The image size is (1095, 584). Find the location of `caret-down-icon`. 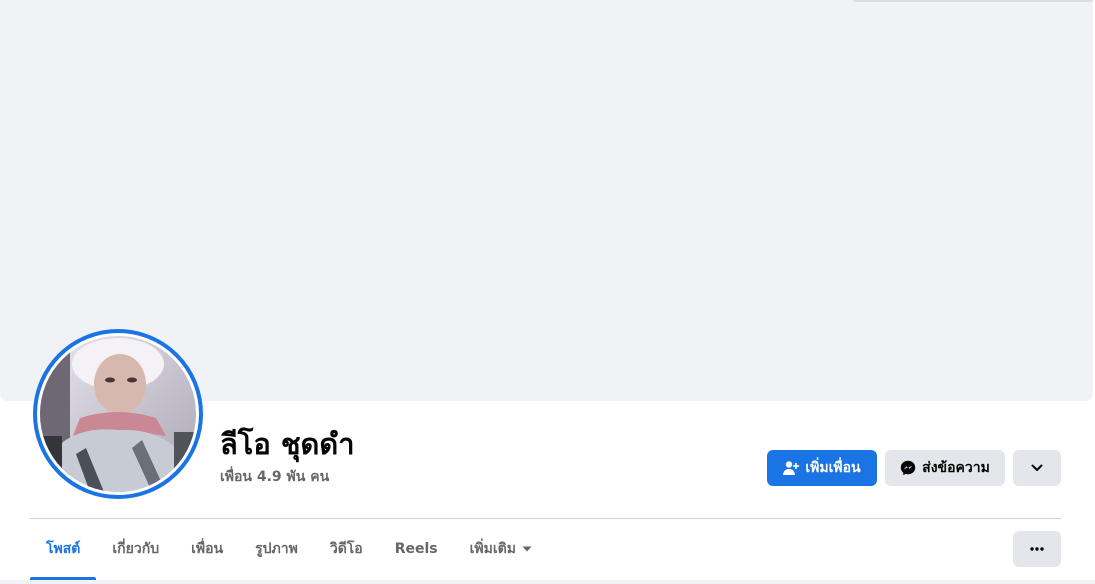

caret-down-icon is located at coordinates (527, 549).